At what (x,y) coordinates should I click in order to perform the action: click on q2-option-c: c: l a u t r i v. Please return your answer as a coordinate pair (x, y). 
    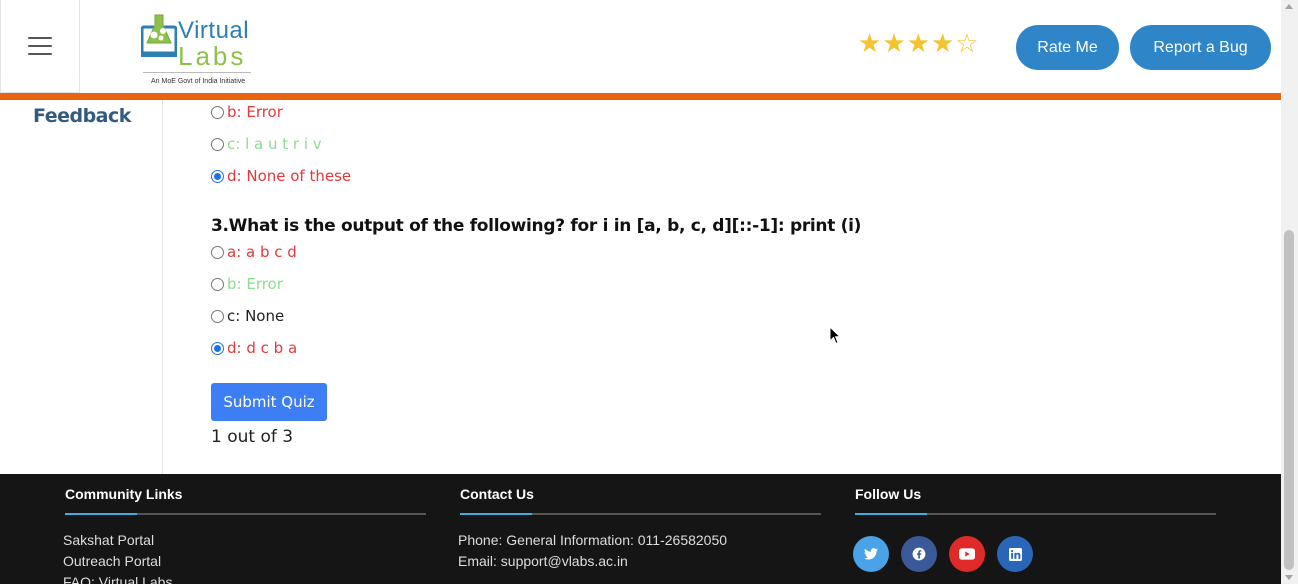
    Looking at the image, I should click on (266, 144).